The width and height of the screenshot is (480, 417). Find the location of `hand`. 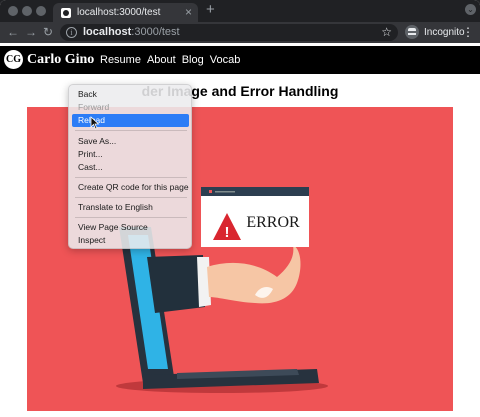

hand is located at coordinates (254, 274).